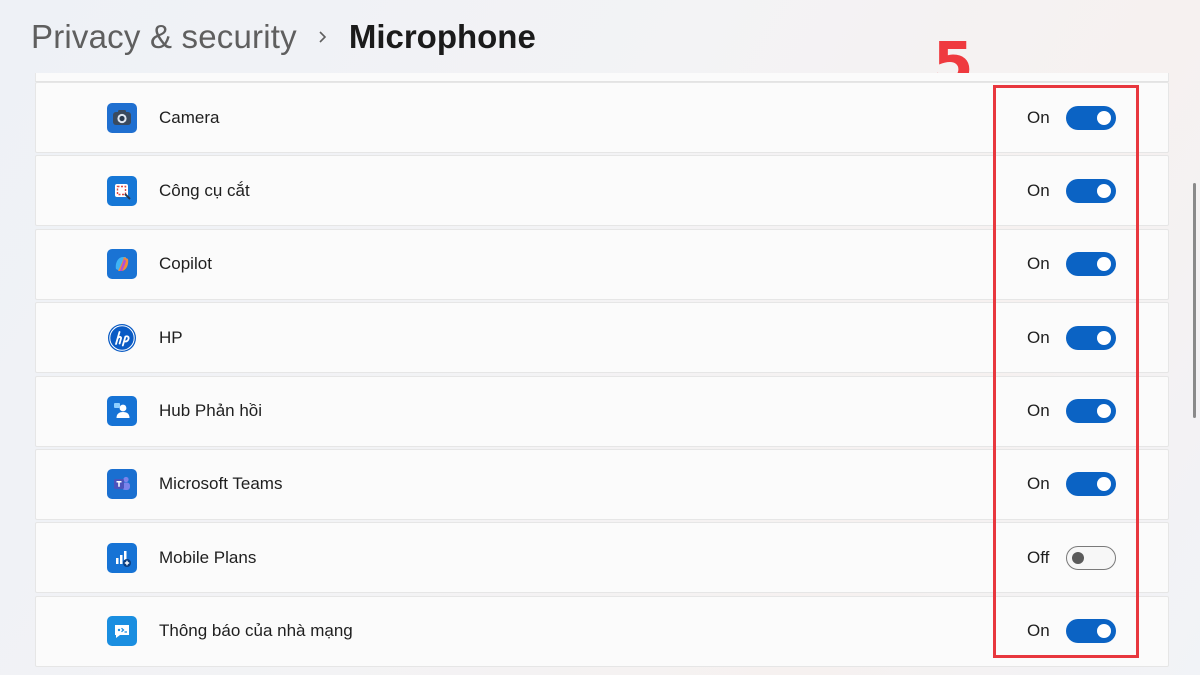 This screenshot has height=675, width=1200. What do you see at coordinates (442, 36) in the screenshot?
I see `page-title: Microphone` at bounding box center [442, 36].